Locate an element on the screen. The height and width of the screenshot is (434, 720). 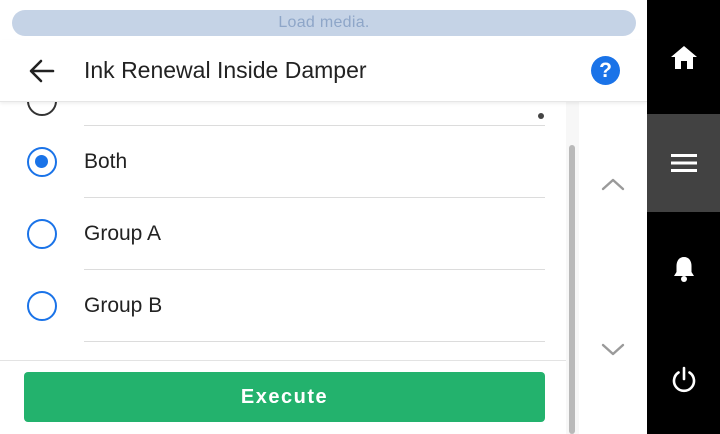
radio-both is located at coordinates (42, 162).